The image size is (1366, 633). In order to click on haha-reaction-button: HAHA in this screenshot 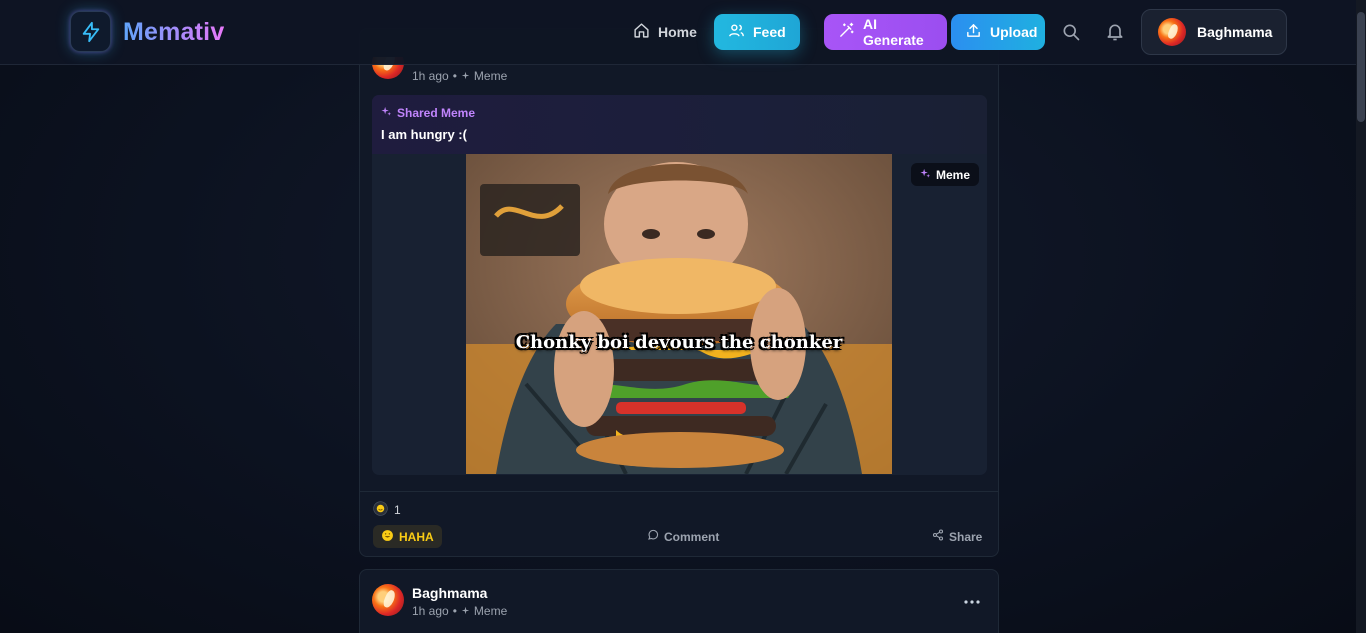, I will do `click(407, 536)`.